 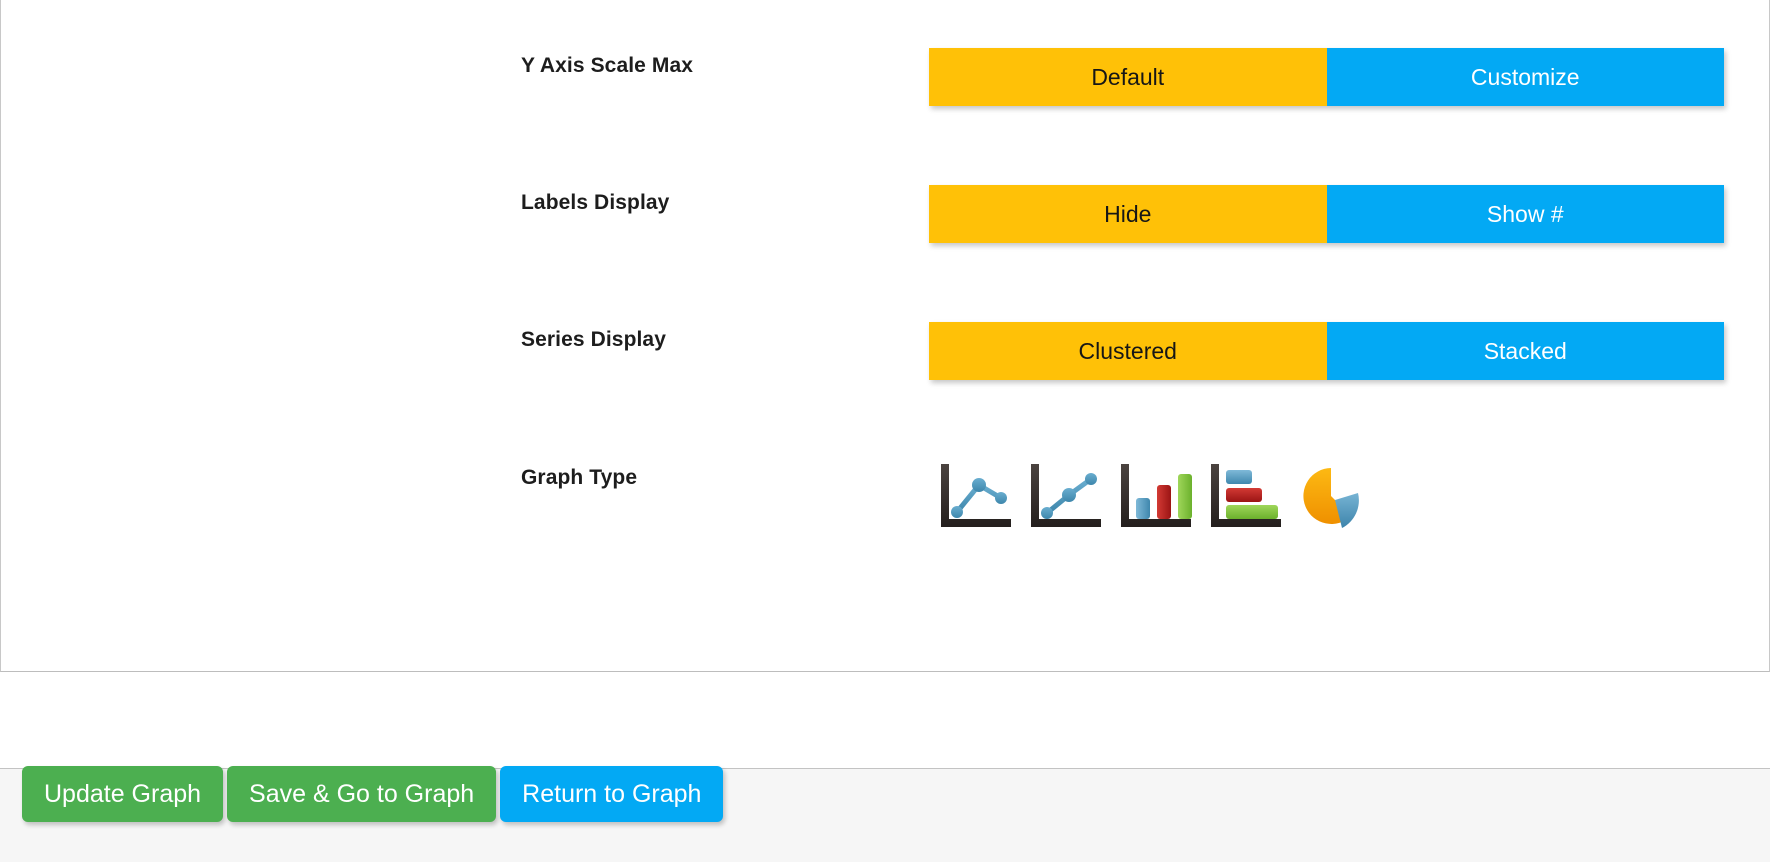 I want to click on toggle-option-default: Default, so click(x=1128, y=77).